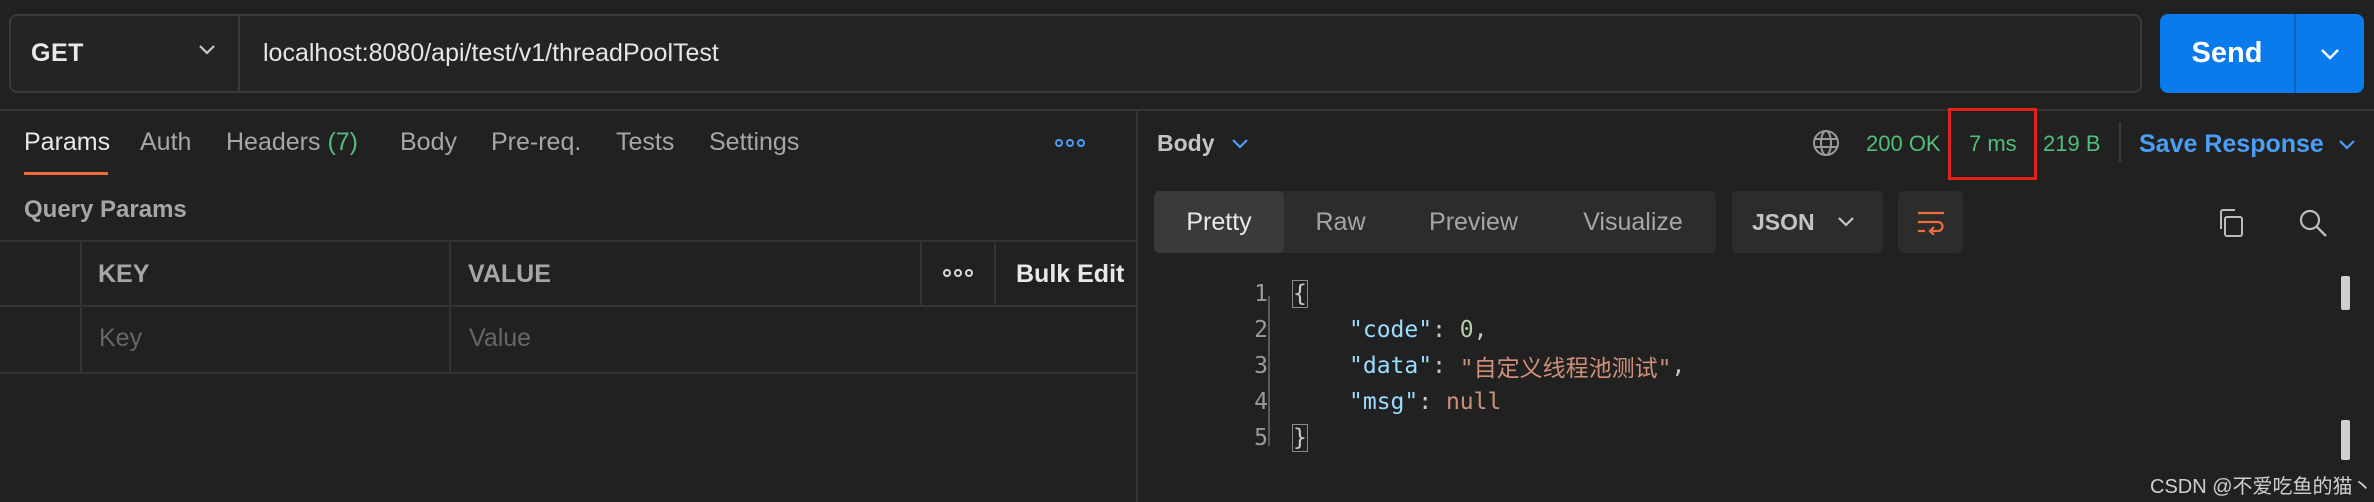 Image resolution: width=2374 pixels, height=502 pixels. I want to click on watermark: CSDN @不爱吃鱼的猫丶, so click(2261, 487).